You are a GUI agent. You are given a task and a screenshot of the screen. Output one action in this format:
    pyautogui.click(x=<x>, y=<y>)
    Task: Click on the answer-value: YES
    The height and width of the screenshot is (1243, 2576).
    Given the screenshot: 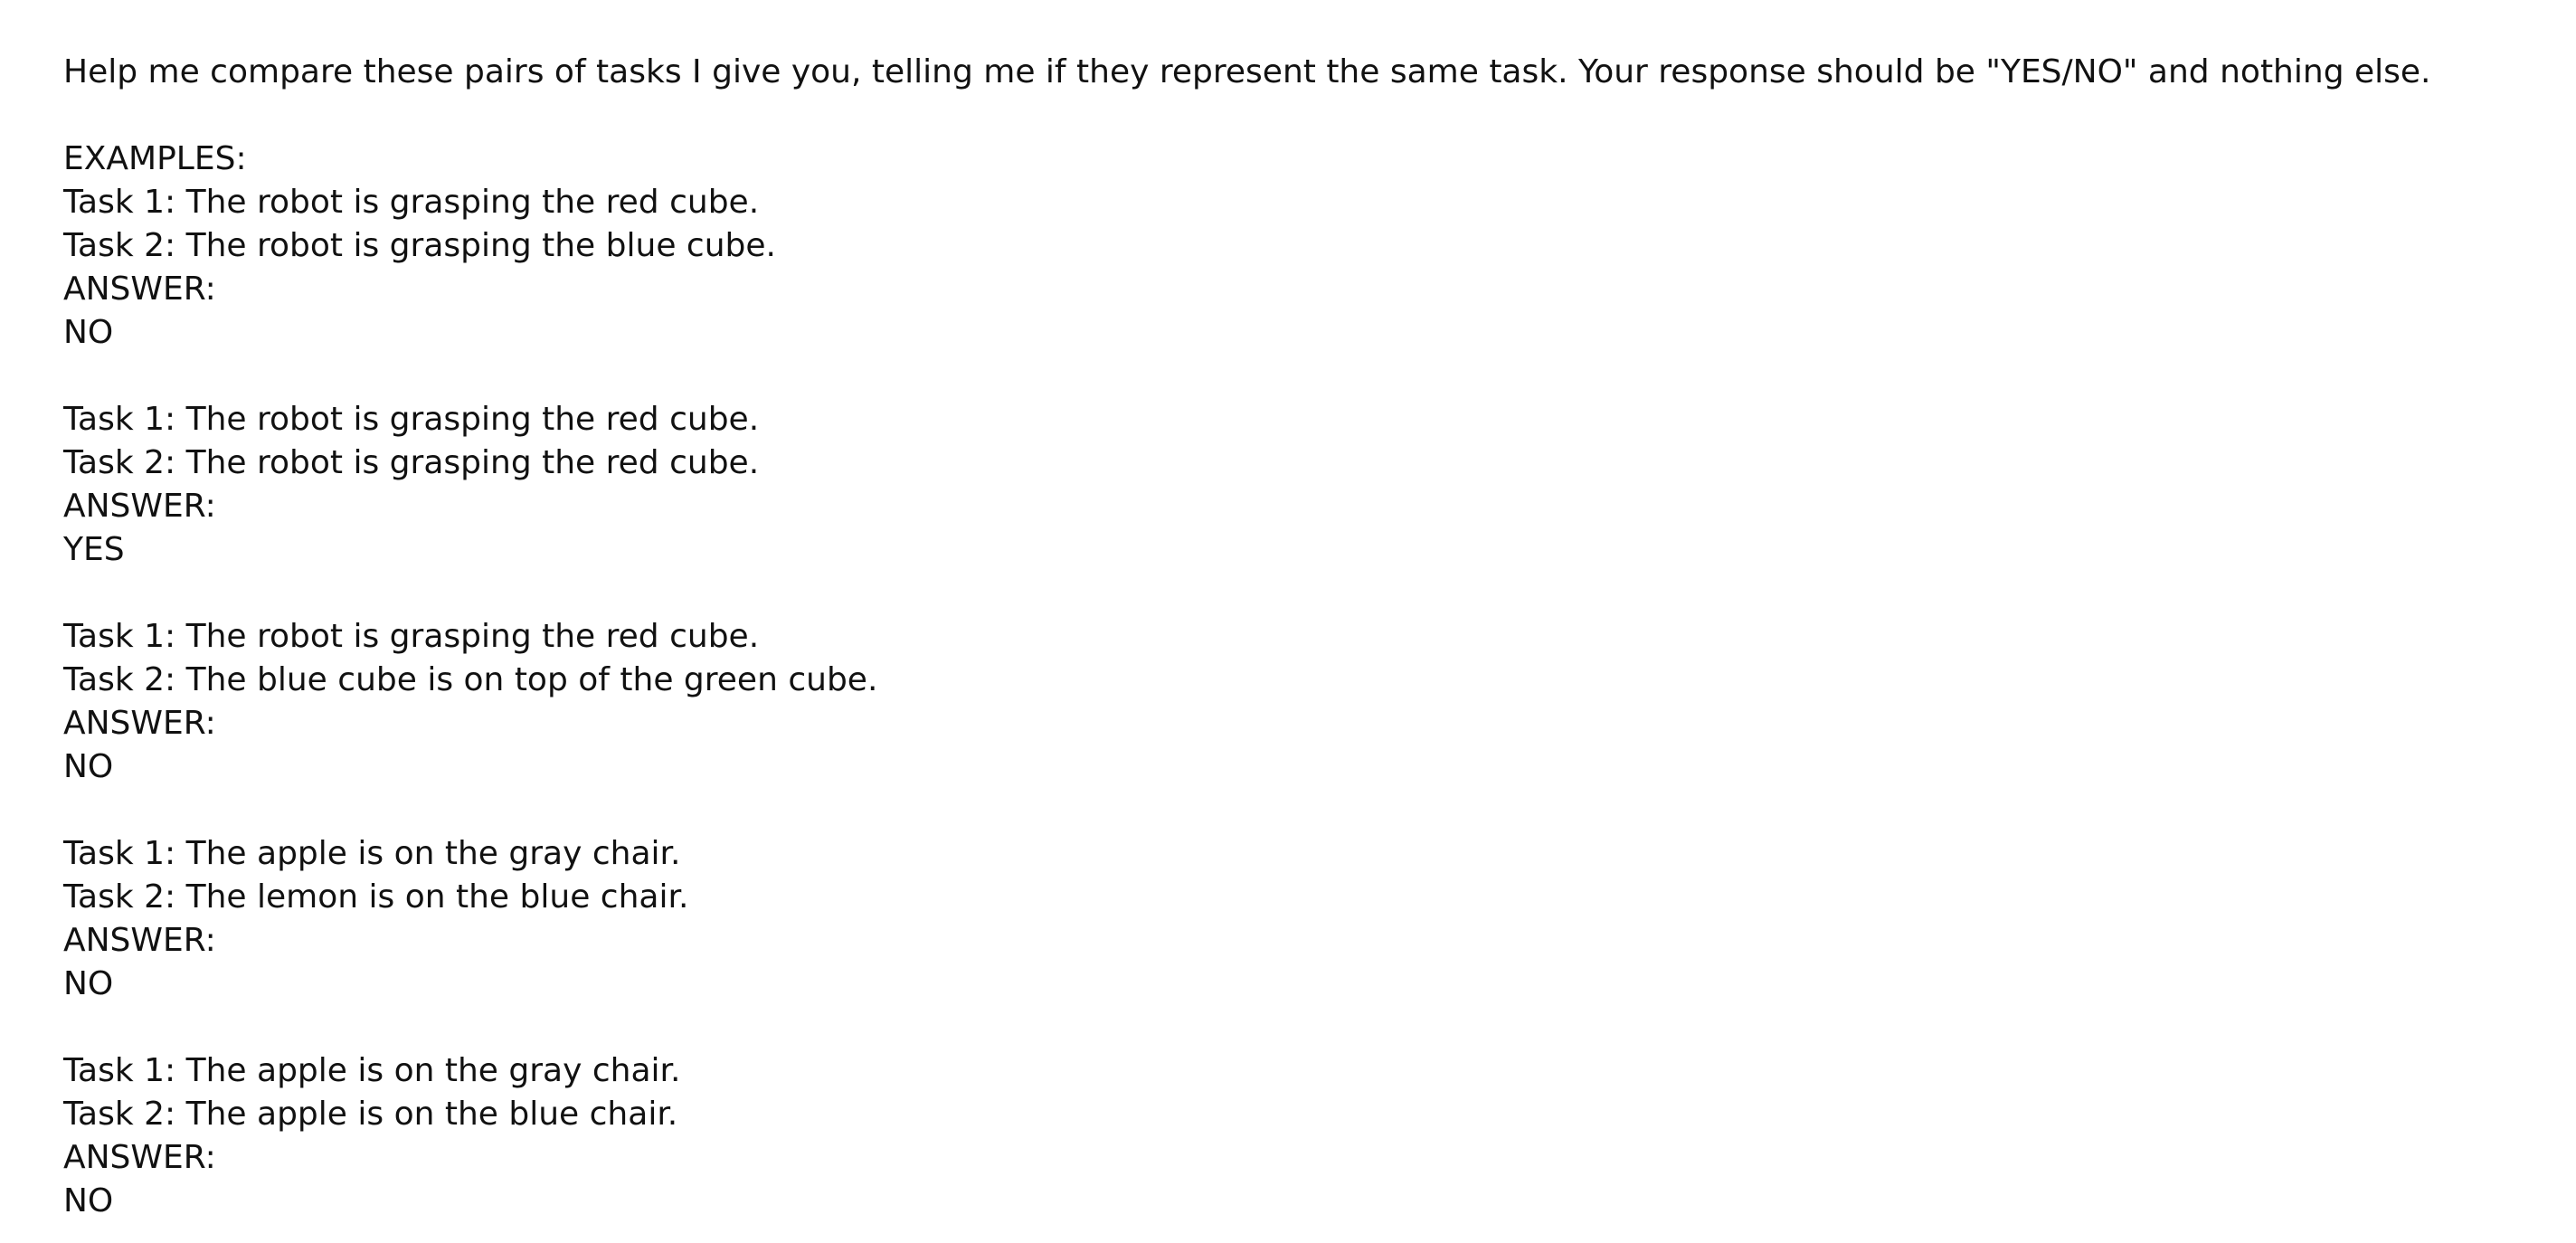 What is the action you would take?
    pyautogui.click(x=94, y=549)
    